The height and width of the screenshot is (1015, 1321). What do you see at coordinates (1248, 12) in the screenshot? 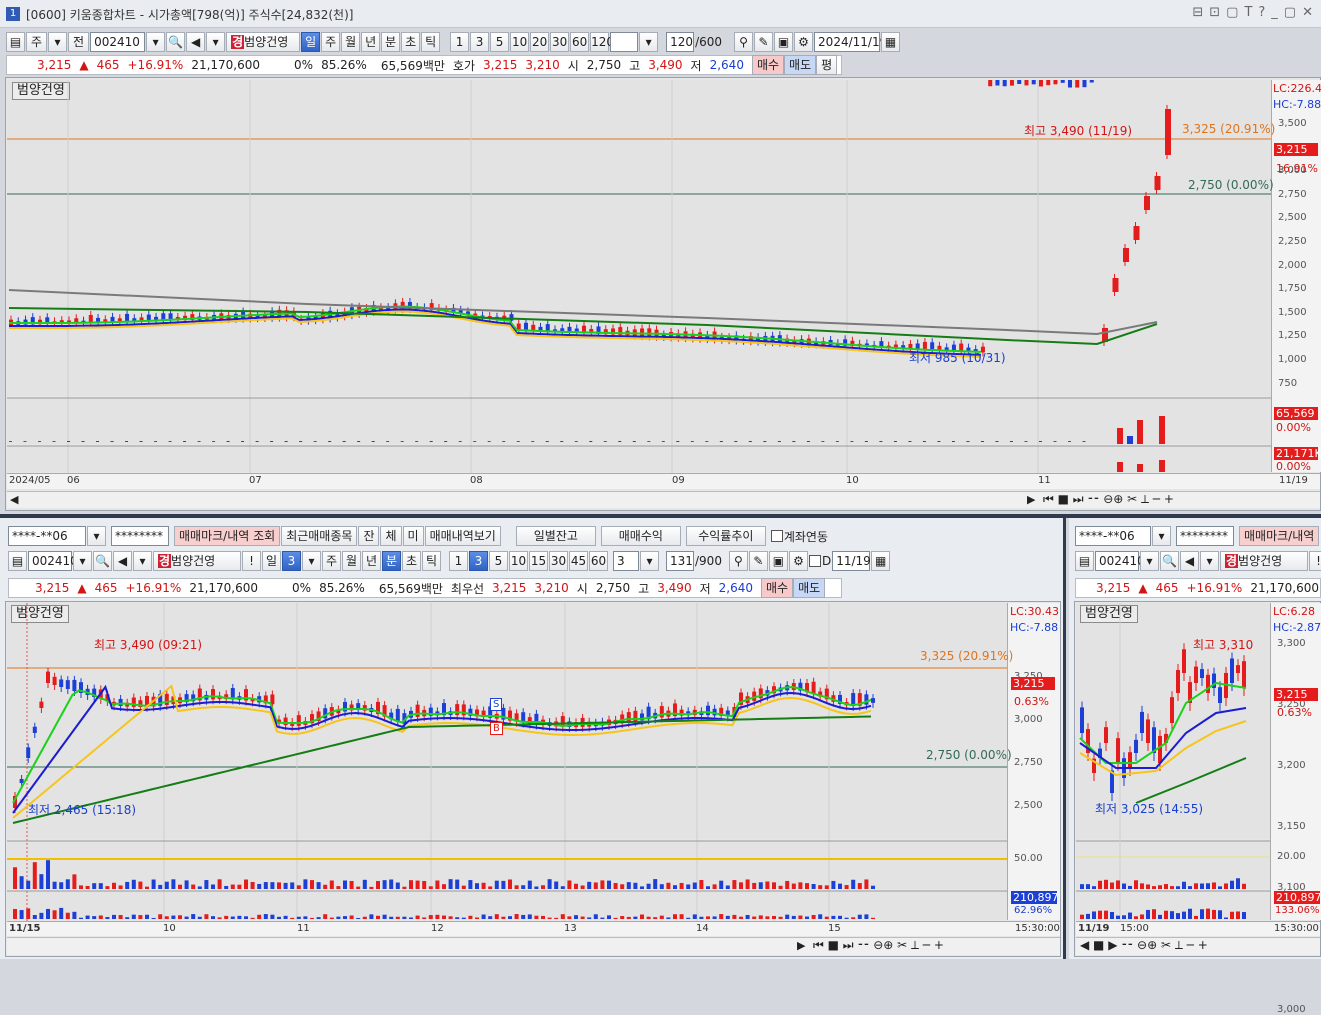
I see `window-control-icon: T` at bounding box center [1248, 12].